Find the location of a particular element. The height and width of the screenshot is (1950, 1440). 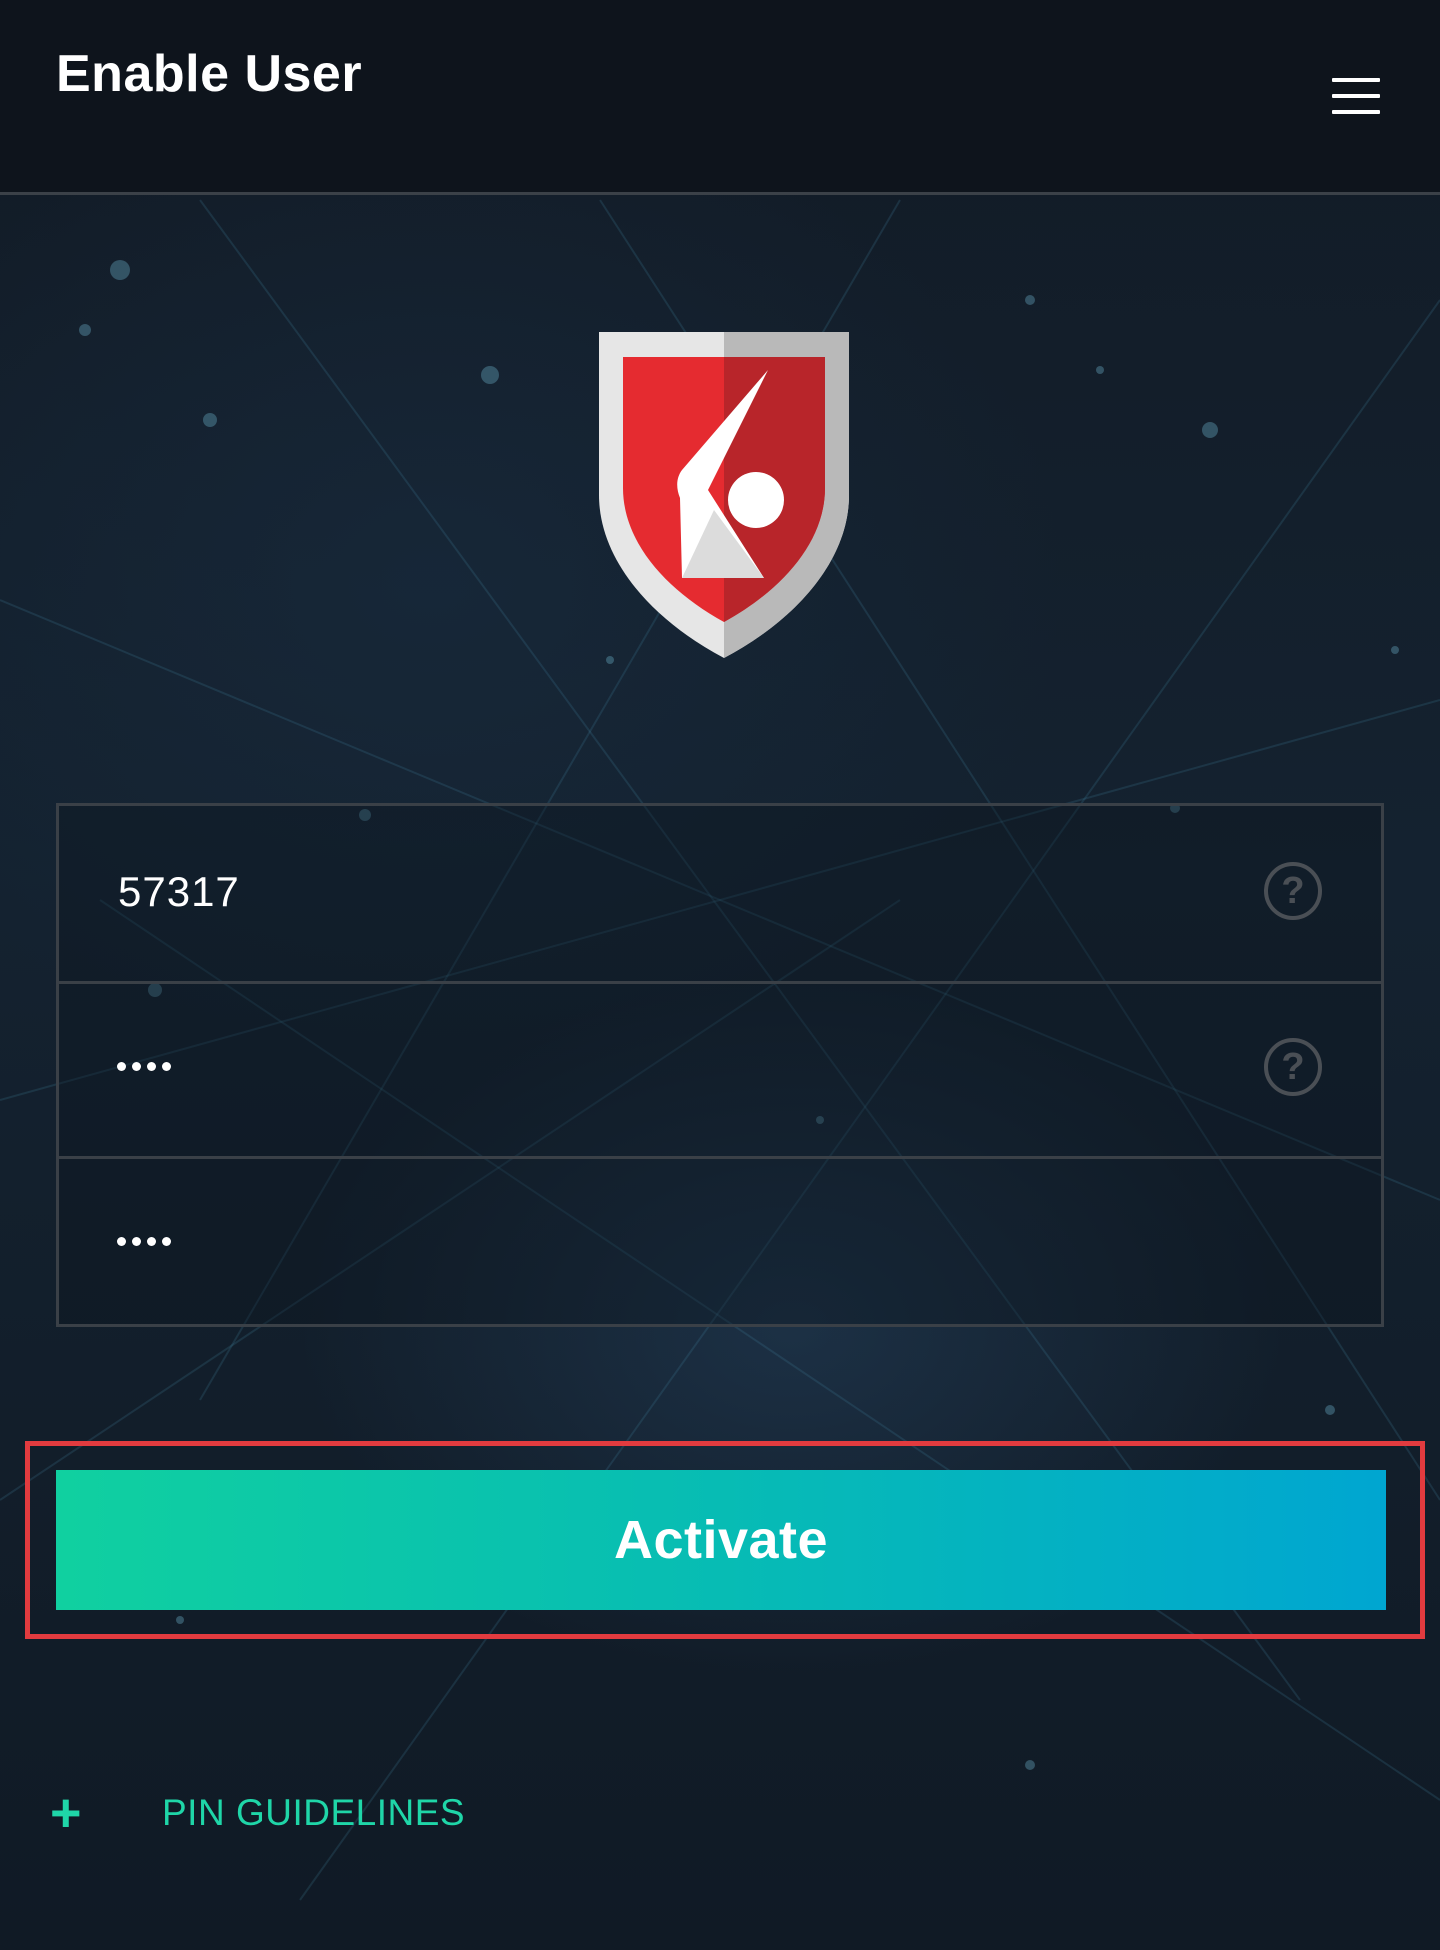

hamburger-menu-icon is located at coordinates (1355, 96).